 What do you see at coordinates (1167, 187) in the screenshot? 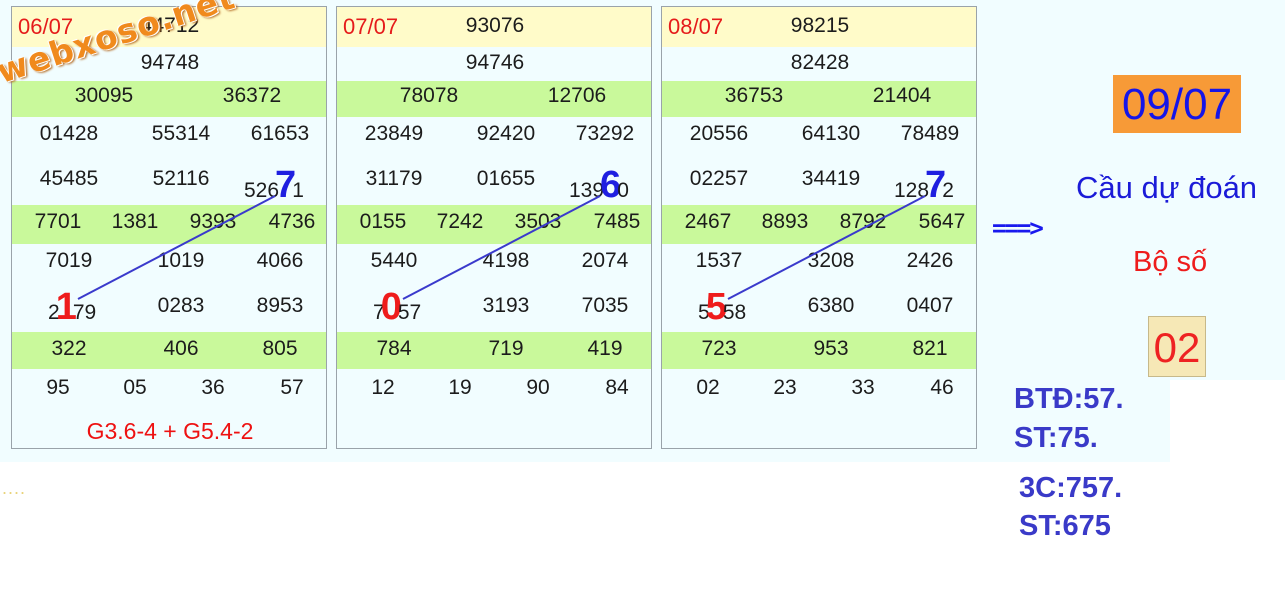
I see `prediction-title: Cầu dự đoán` at bounding box center [1167, 187].